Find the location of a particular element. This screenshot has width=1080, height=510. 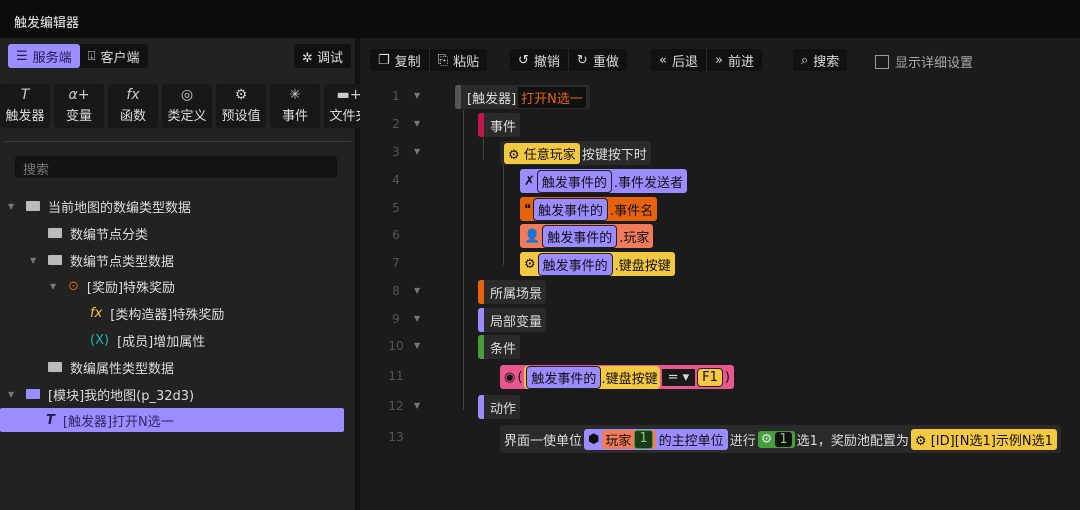

param-player: 👤 触发事件的 .玩家 is located at coordinates (587, 236).